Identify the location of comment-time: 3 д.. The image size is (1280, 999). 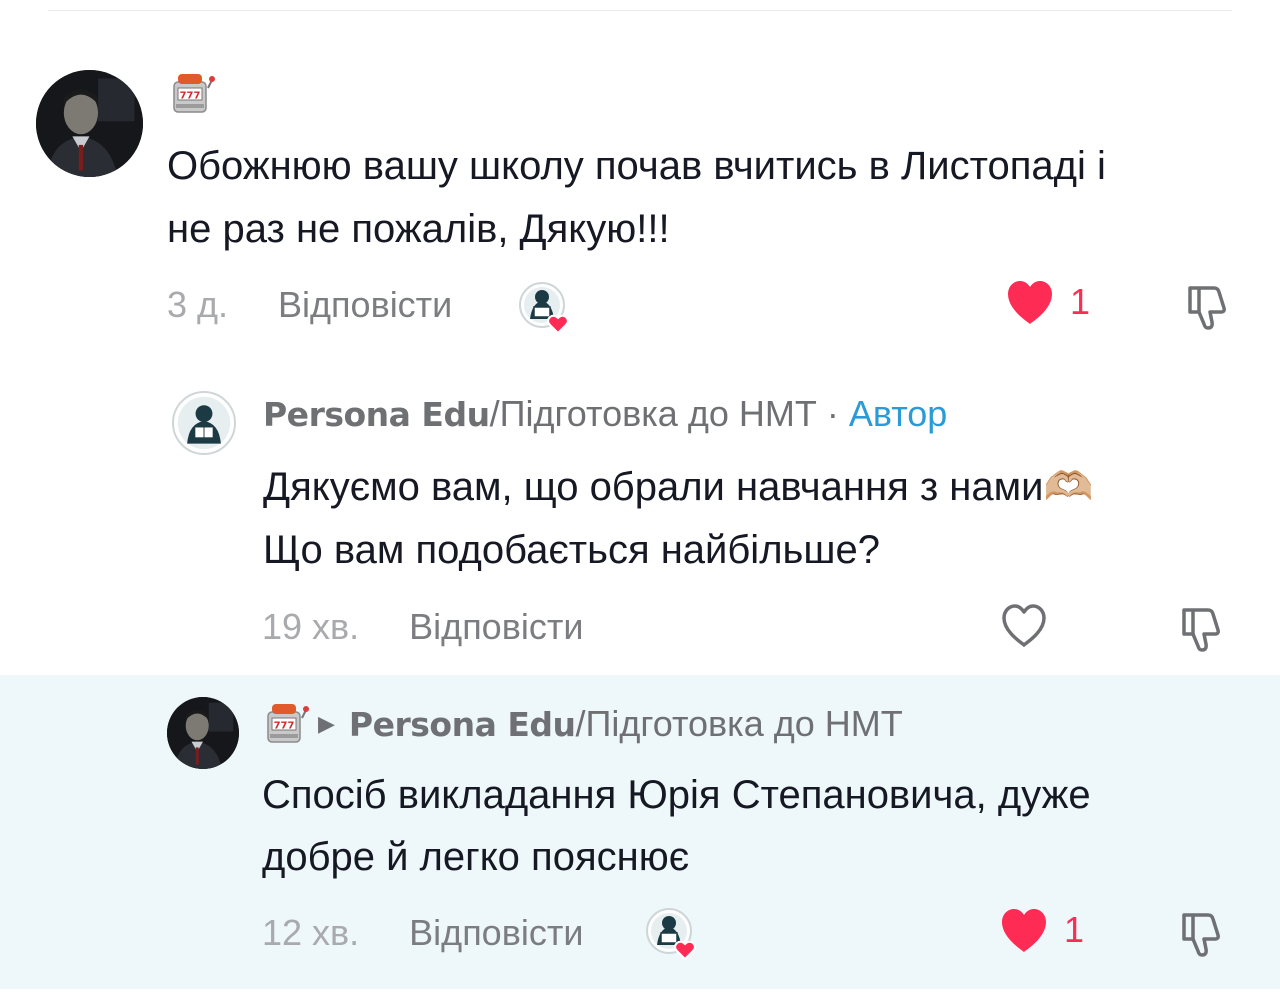
(198, 304).